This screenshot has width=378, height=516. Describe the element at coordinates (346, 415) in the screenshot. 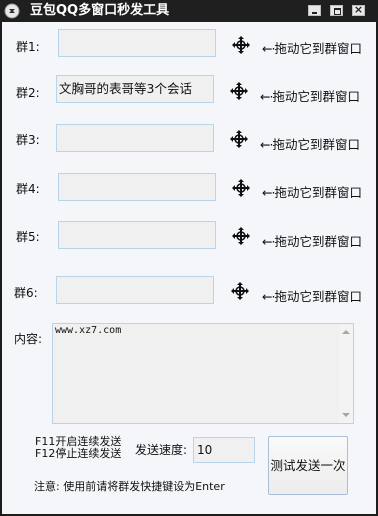

I see `scroll-down-arrow-icon` at that location.